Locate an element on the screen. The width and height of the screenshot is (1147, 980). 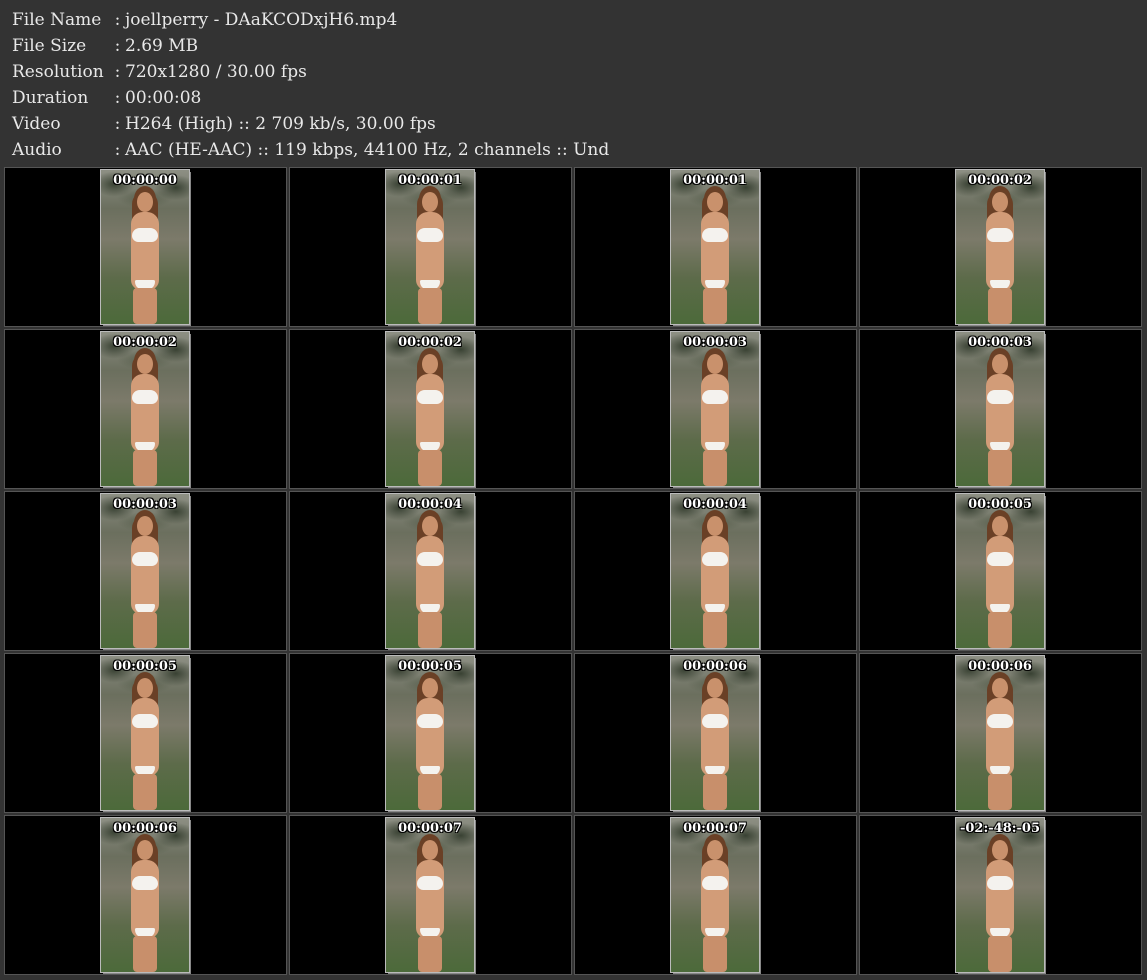
thumbnail-timestamp: 00:00:06 is located at coordinates (145, 828).